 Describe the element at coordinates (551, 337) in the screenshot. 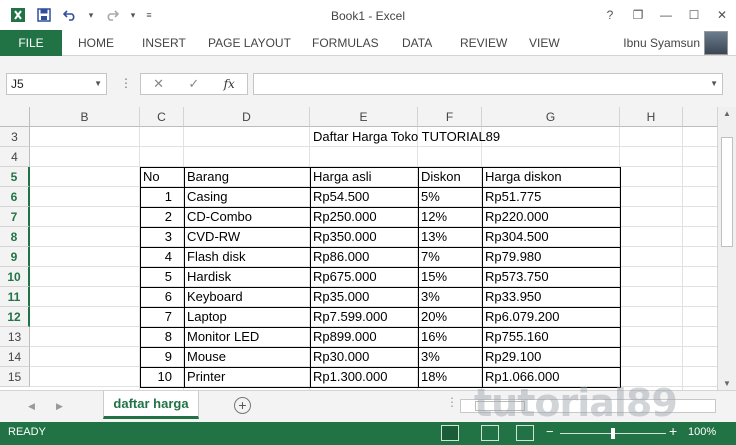

I see `table-cell-harga-diskon: Rp755.160` at that location.